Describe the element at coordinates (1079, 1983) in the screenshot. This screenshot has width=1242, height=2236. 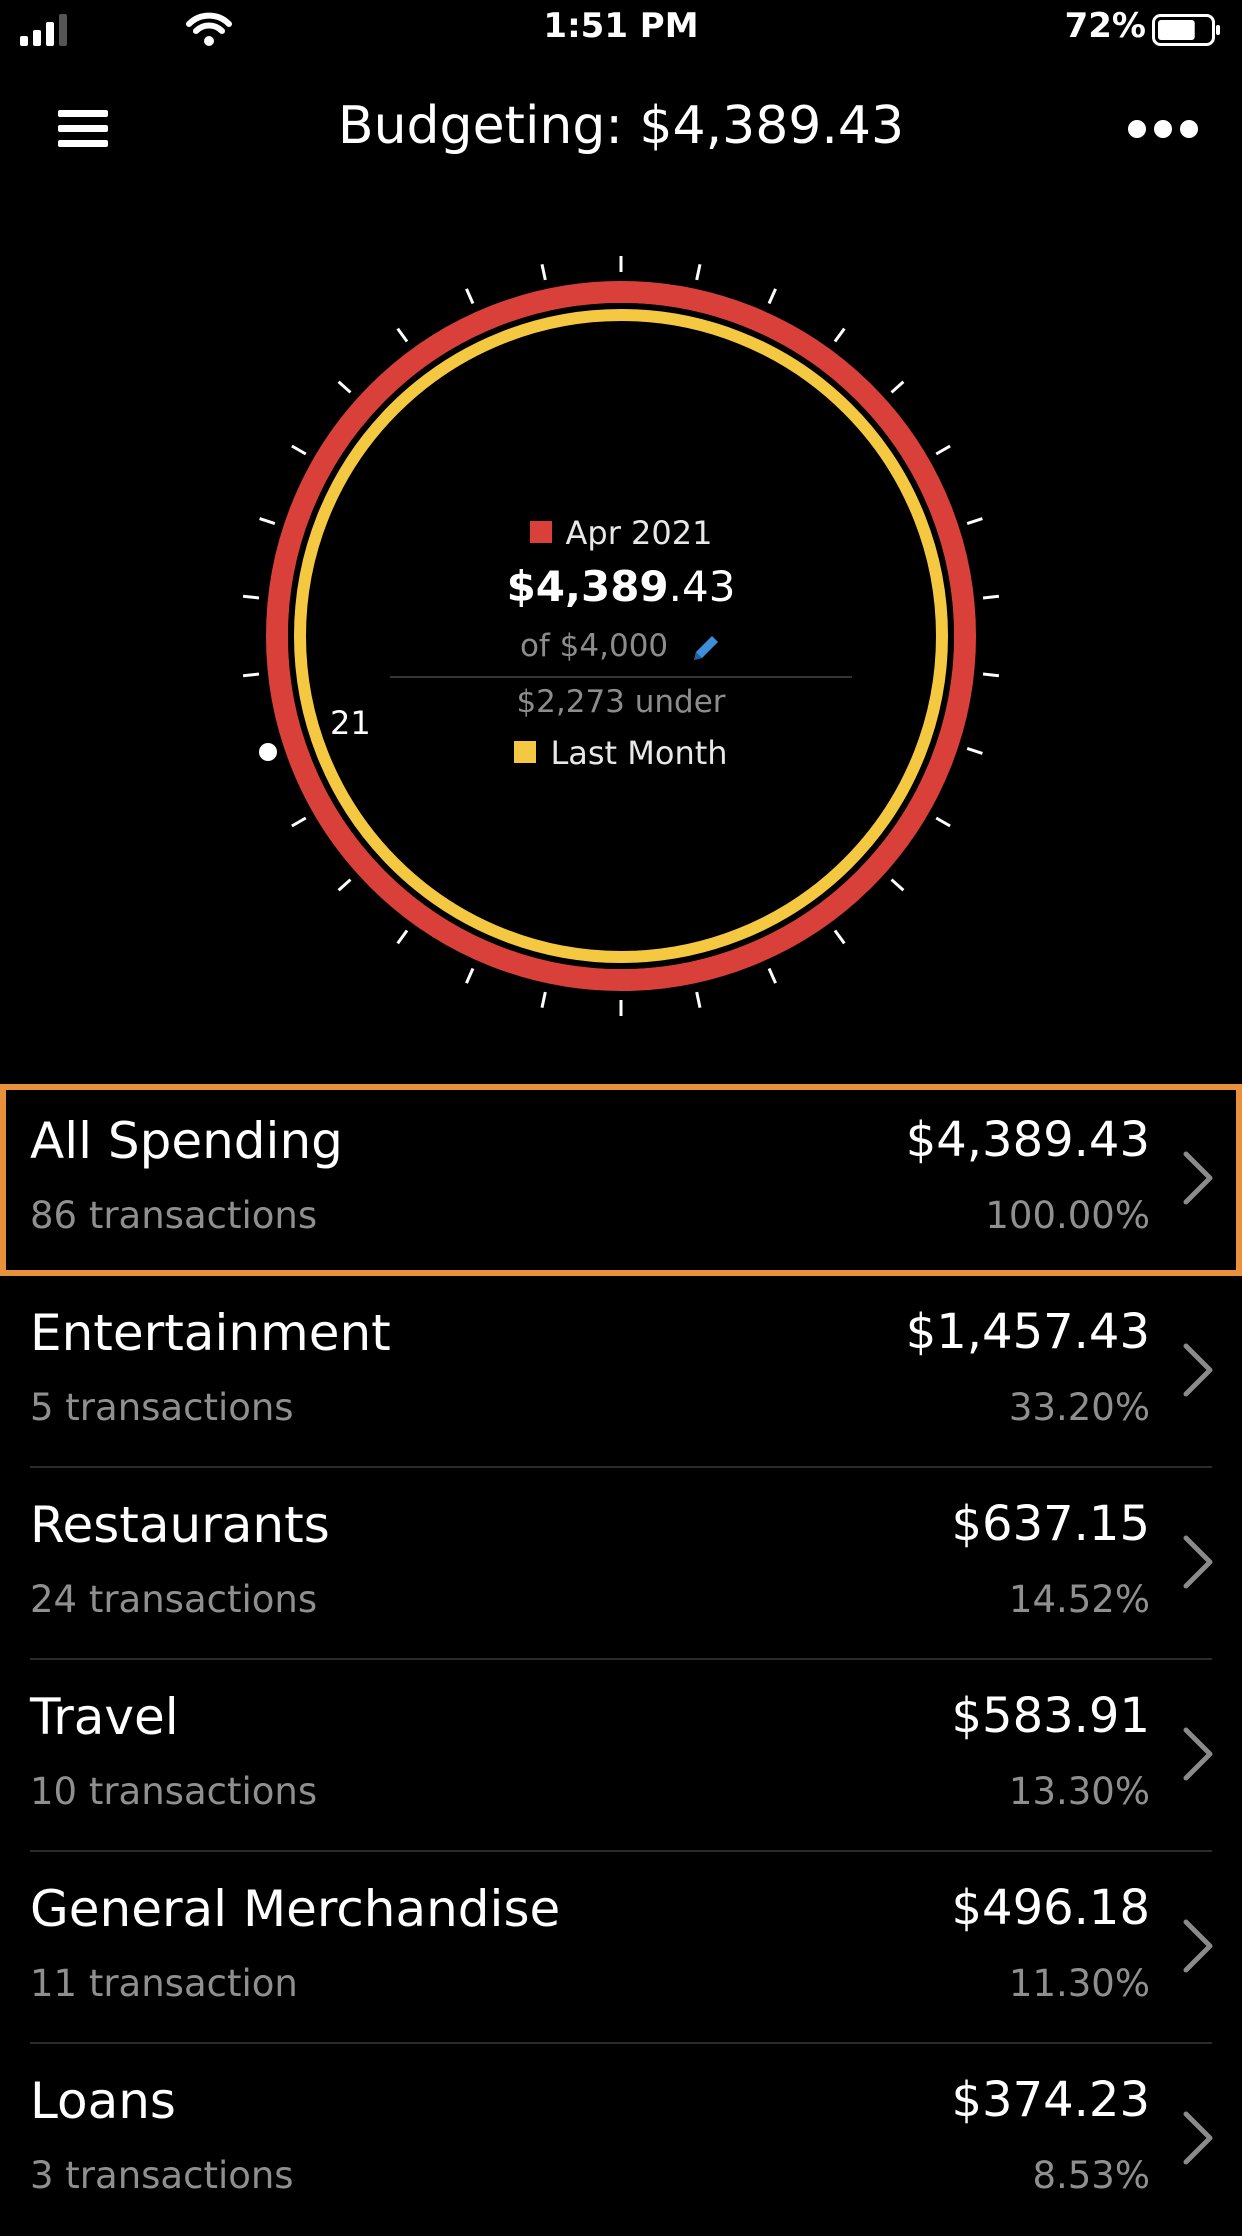
I see `category-percentage: 11.30%` at that location.